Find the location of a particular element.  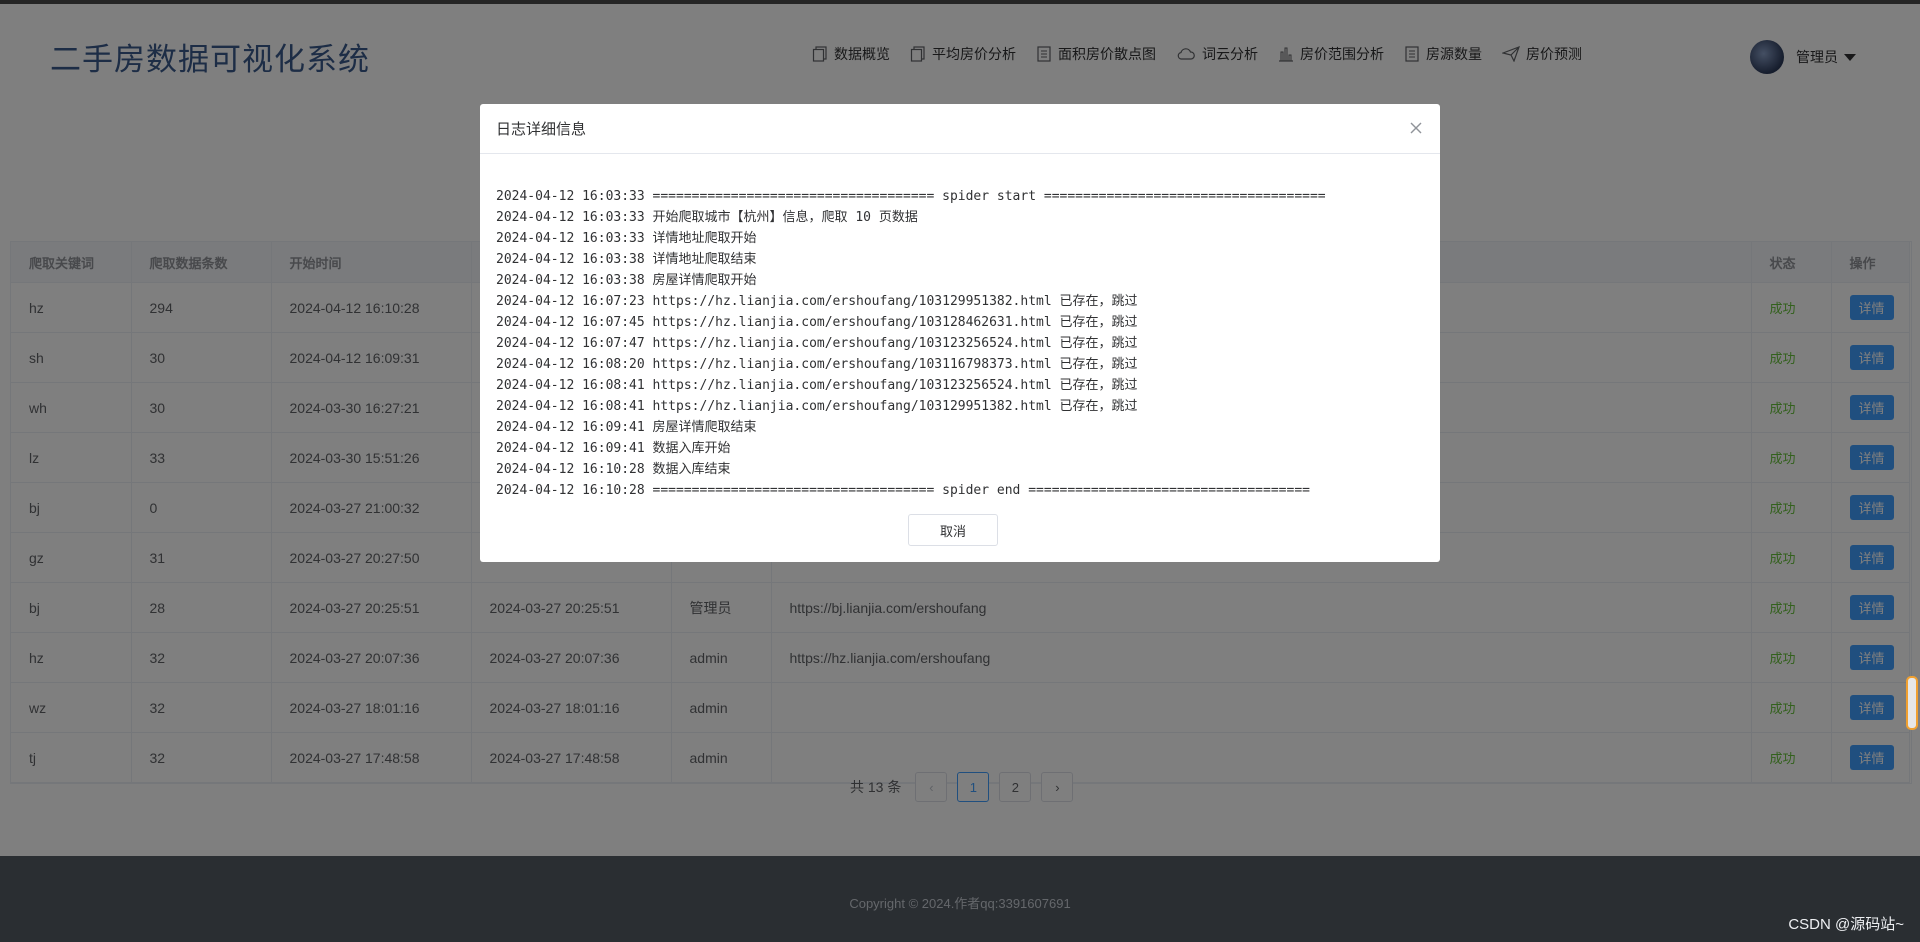

dialog-title: 日志详细信息 is located at coordinates (541, 129).